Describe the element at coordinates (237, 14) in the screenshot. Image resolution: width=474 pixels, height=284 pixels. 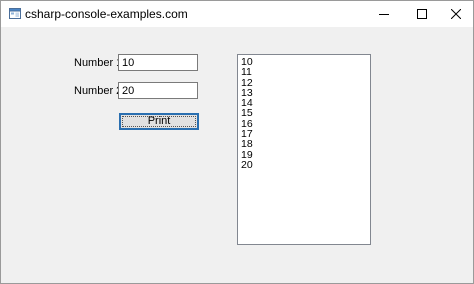
I see `title-bar: csharp-console-examples.com` at that location.